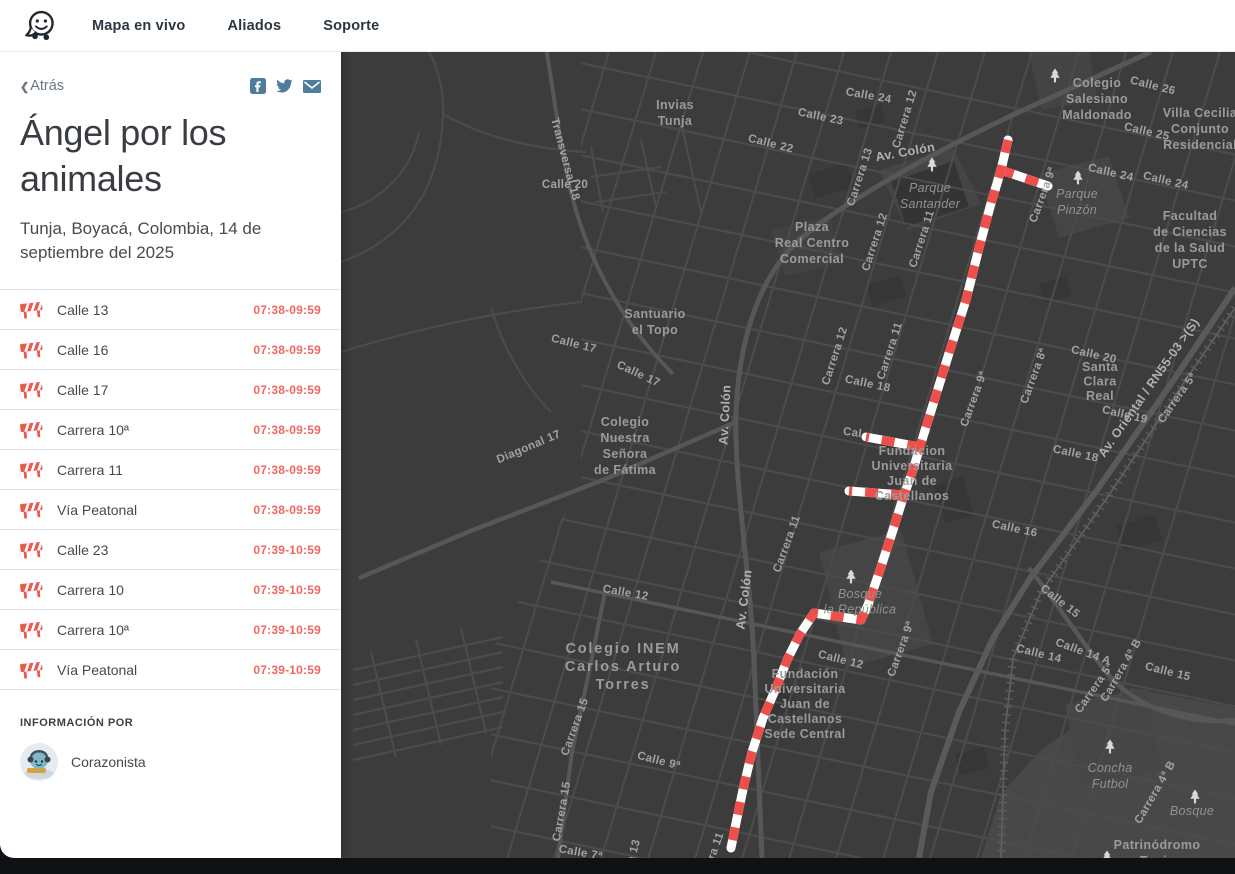  I want to click on closure-row: Calle 13 07:38-09:59, so click(170, 310).